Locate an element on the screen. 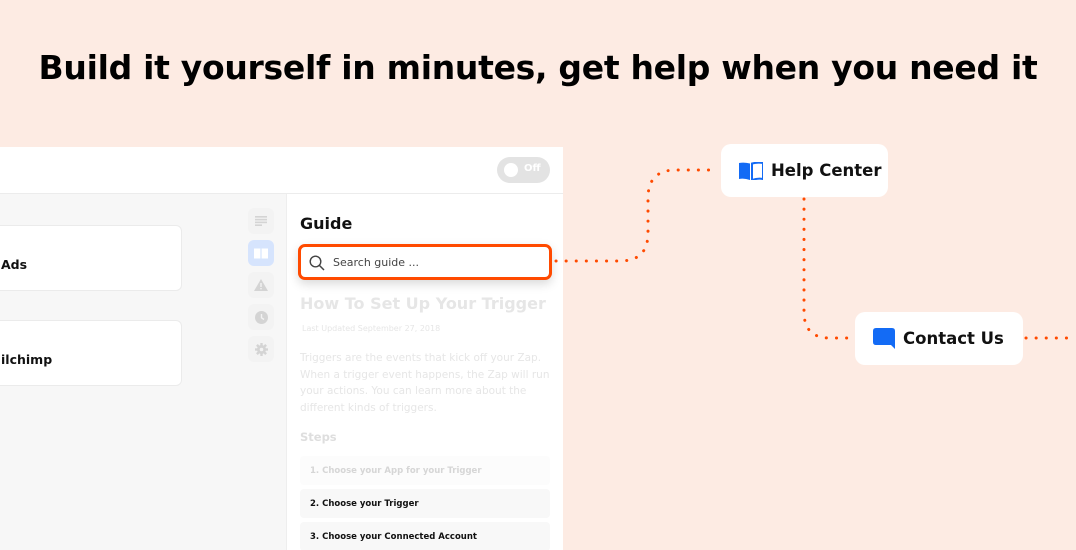  chat-bubble-icon is located at coordinates (884, 338).